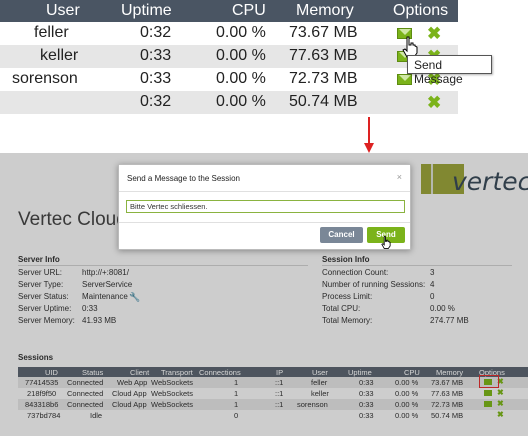  Describe the element at coordinates (51, 32) in the screenshot. I see `cell-user: feller` at that location.